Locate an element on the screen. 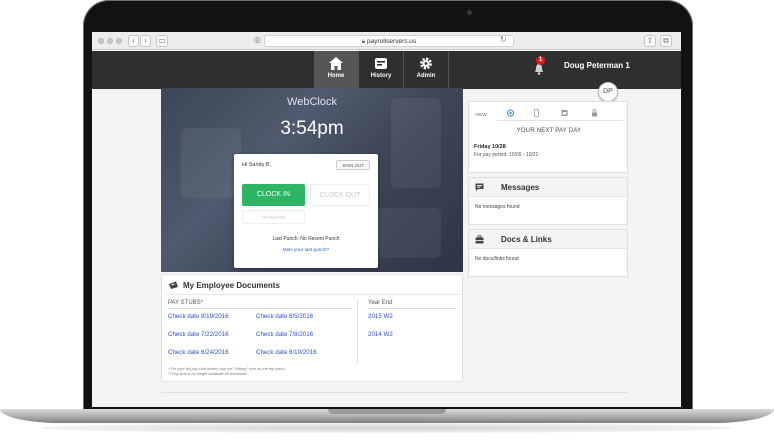  clock-out-button: CLOCK OUT is located at coordinates (340, 195).